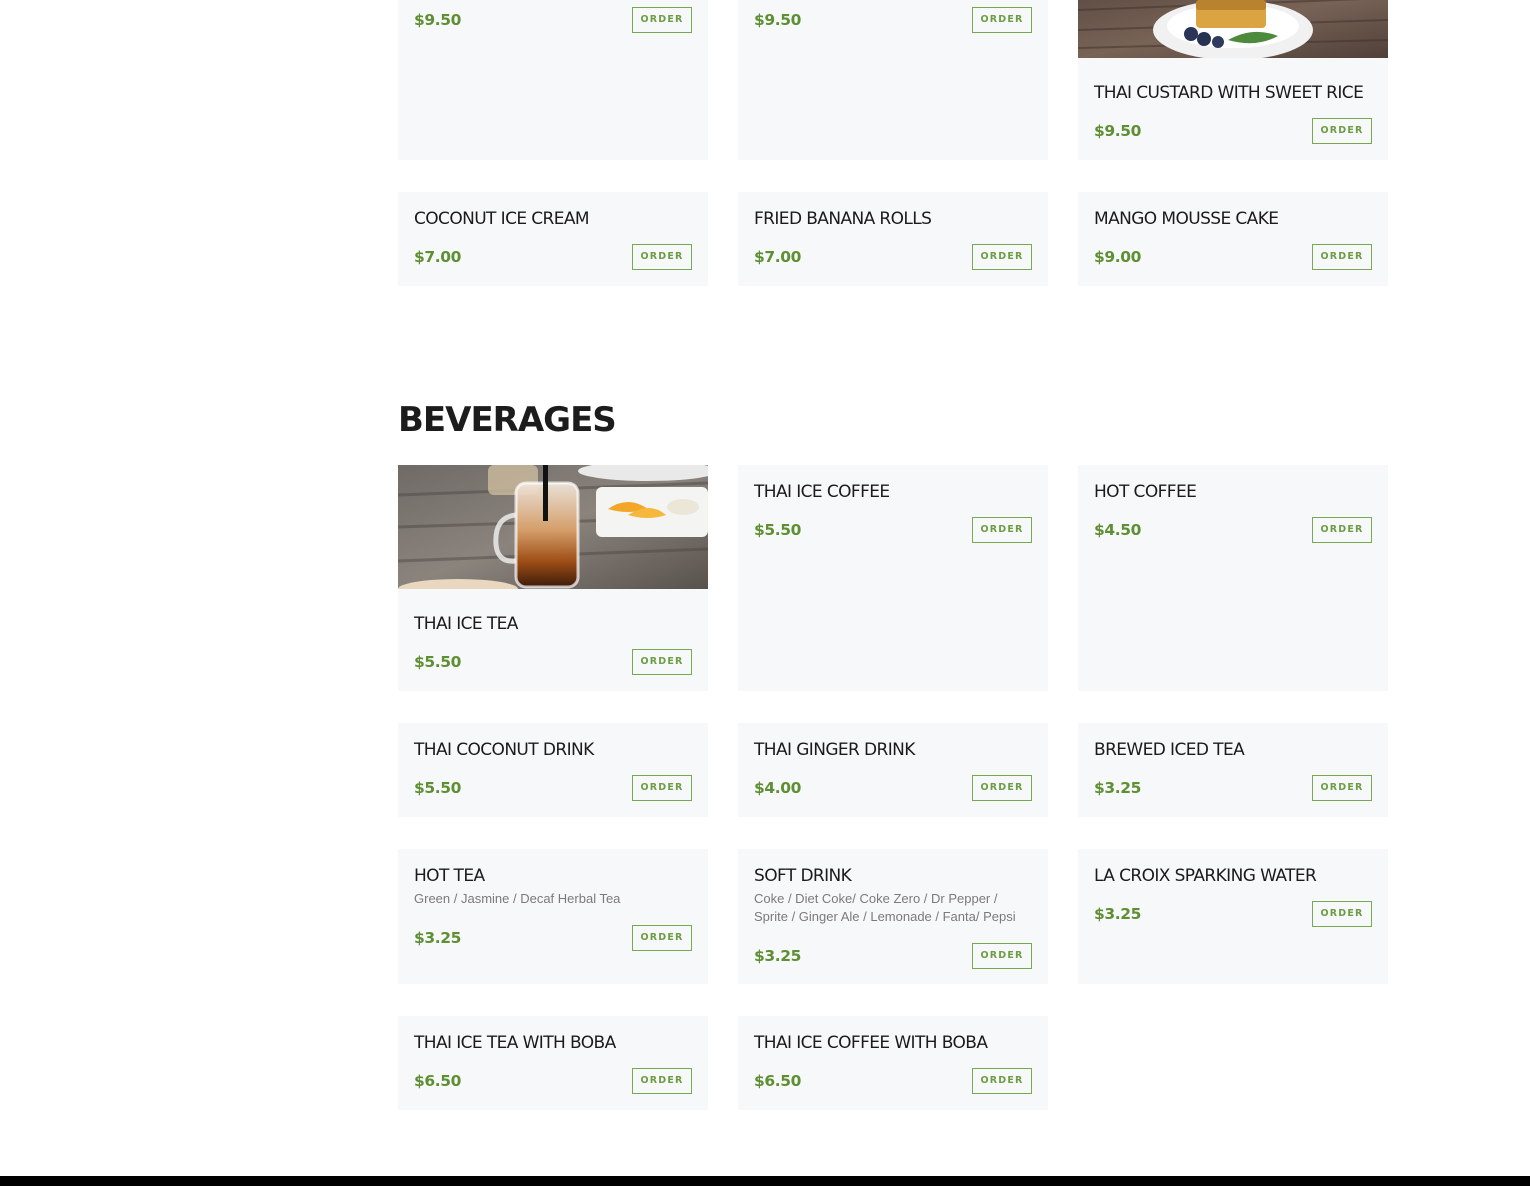 The image size is (1530, 1186). What do you see at coordinates (449, 876) in the screenshot?
I see `item-name: HOT TEA` at bounding box center [449, 876].